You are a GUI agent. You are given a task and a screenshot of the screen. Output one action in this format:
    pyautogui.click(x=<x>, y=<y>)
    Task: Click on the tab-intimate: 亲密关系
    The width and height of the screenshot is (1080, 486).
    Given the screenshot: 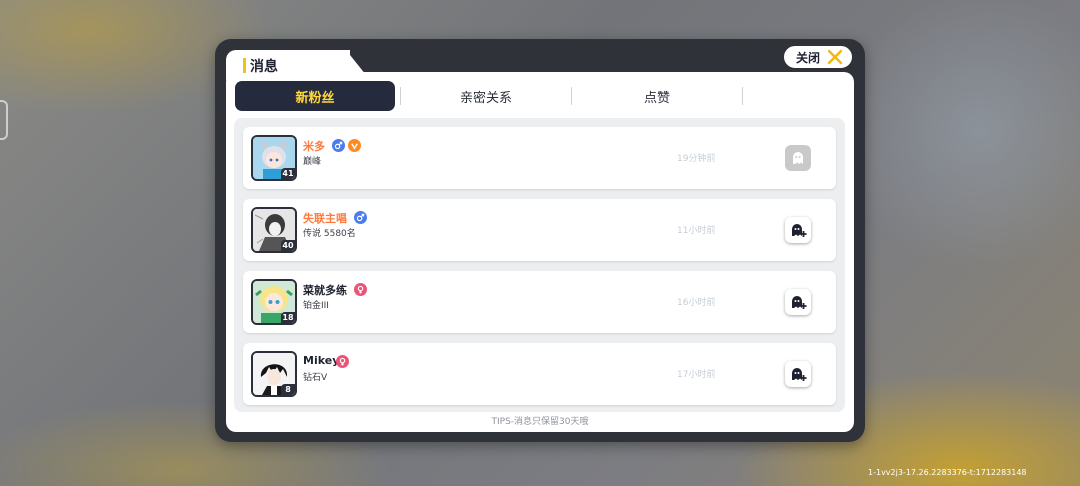 What is the action you would take?
    pyautogui.click(x=486, y=96)
    